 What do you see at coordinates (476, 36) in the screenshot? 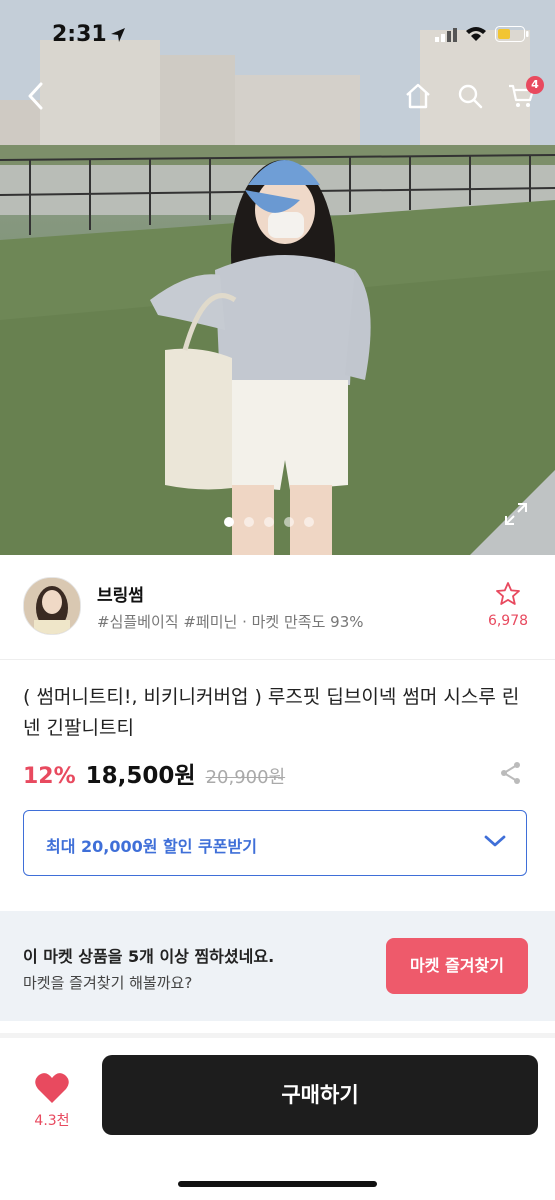
I see `wifi-icon` at bounding box center [476, 36].